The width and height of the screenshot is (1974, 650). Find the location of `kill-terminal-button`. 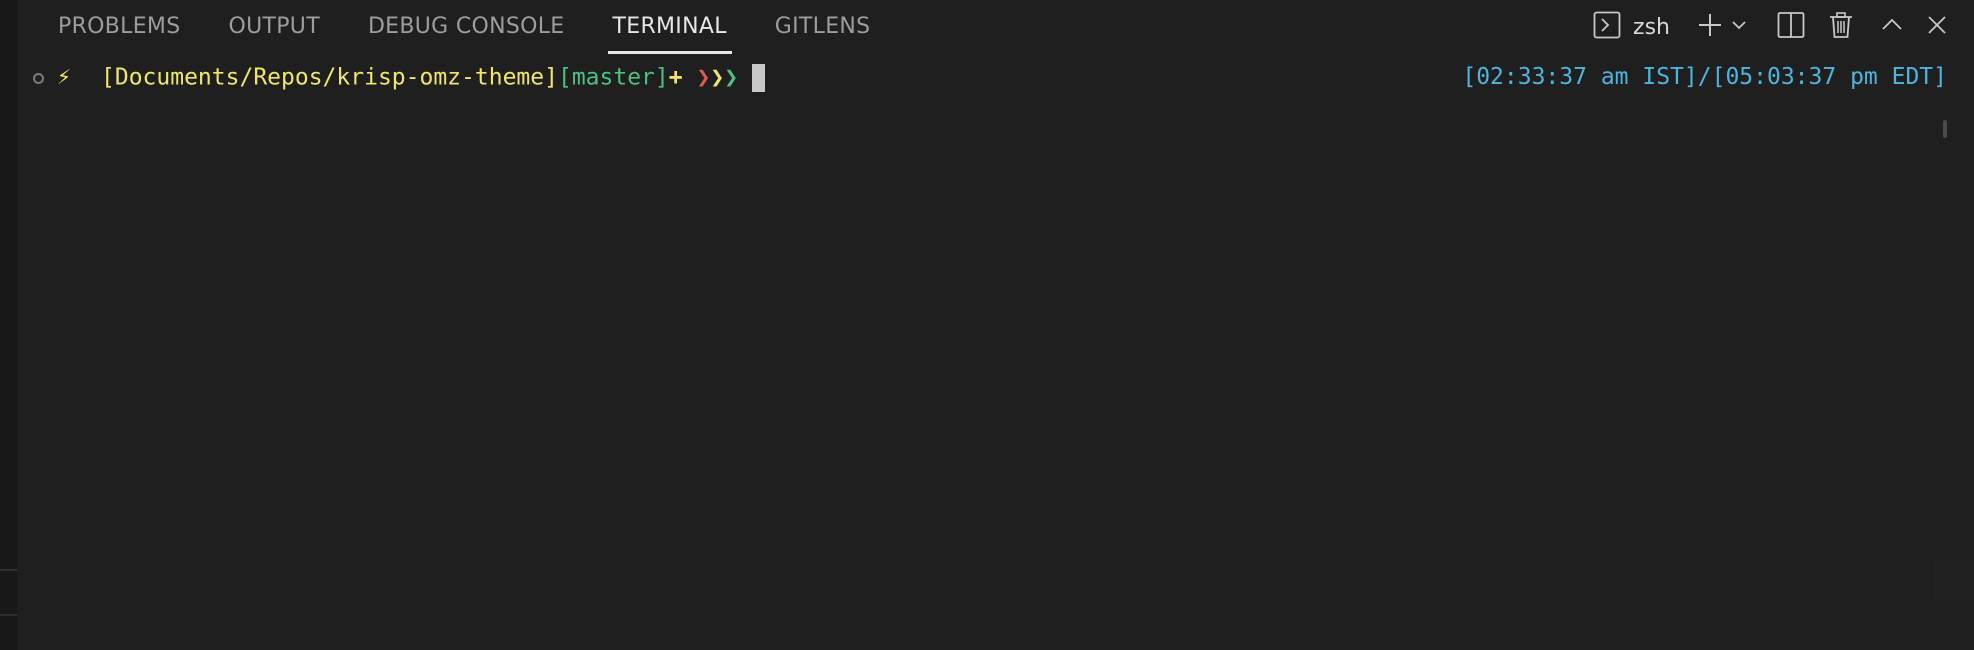

kill-terminal-button is located at coordinates (1841, 27).